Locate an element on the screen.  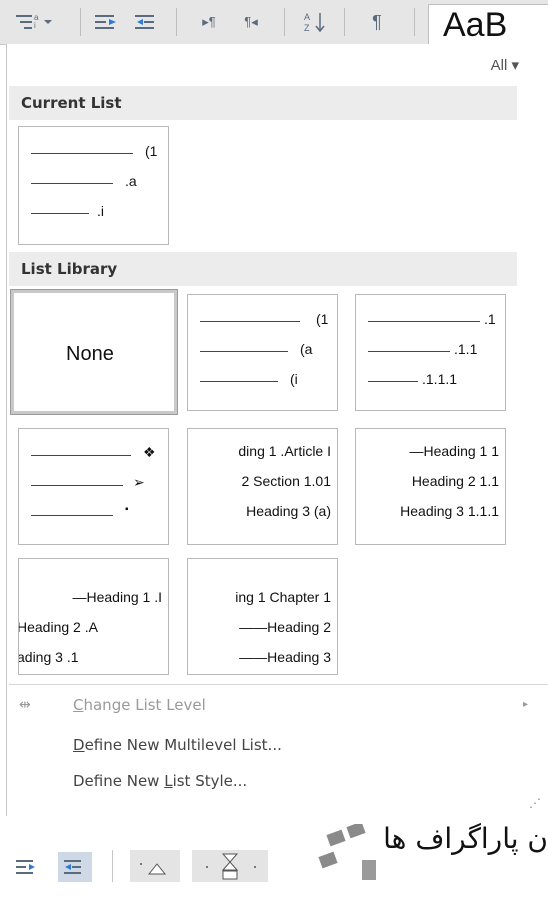
list-level-1-marker: .1 is located at coordinates (490, 319).